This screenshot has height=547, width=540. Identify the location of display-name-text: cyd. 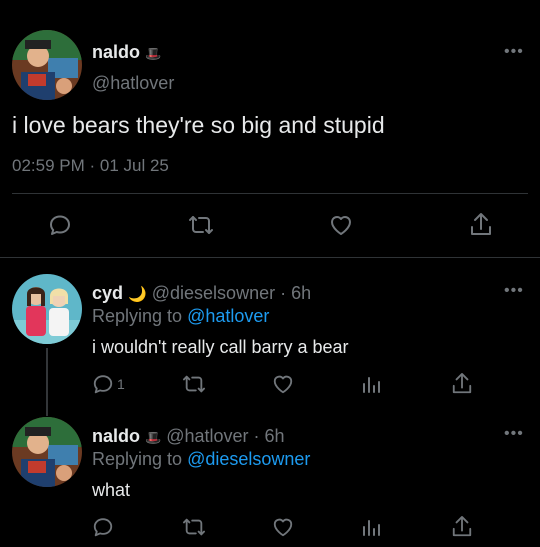
(107, 293).